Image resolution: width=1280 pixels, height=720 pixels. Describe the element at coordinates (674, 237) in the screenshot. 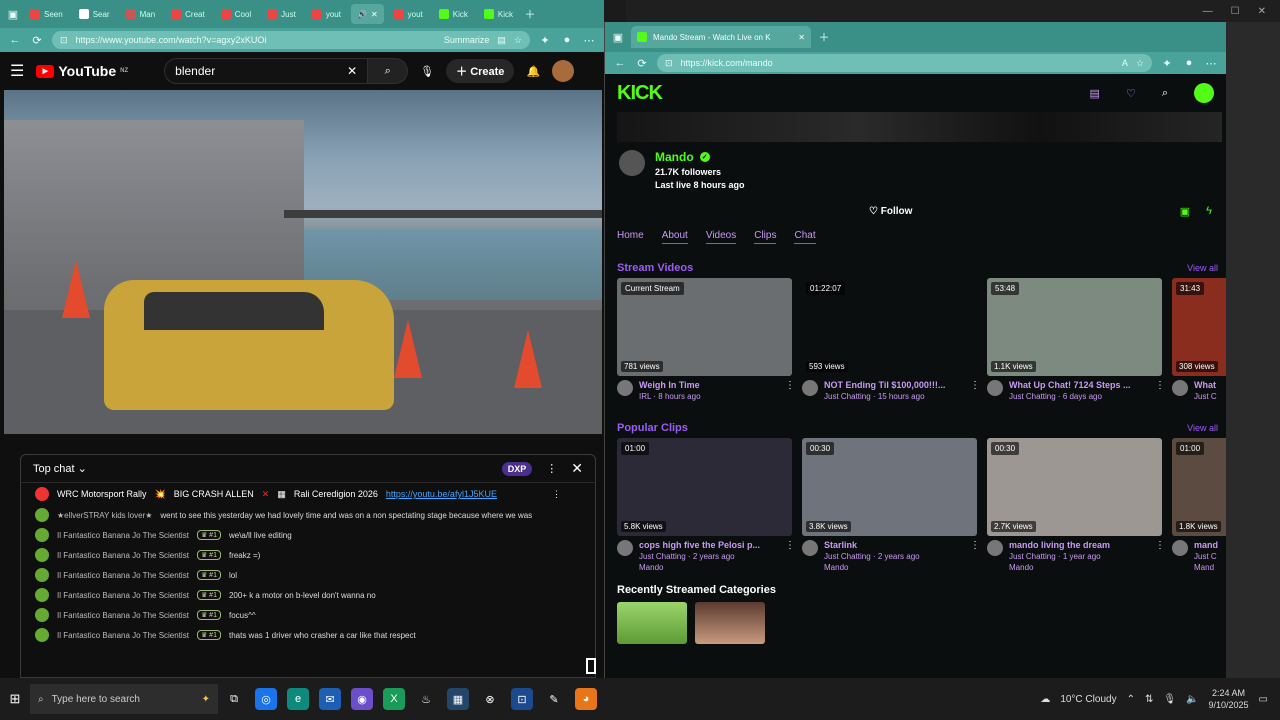

I see `tab-about: About` at that location.